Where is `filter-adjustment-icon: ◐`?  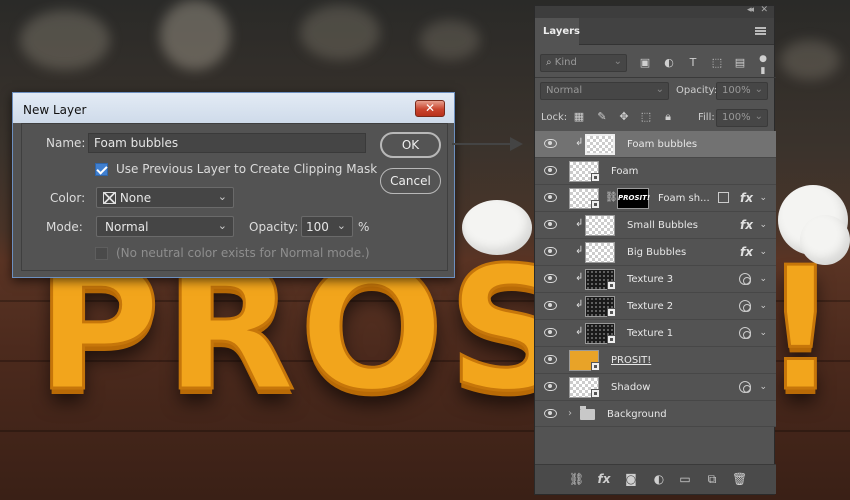
filter-adjustment-icon: ◐ is located at coordinates (669, 63).